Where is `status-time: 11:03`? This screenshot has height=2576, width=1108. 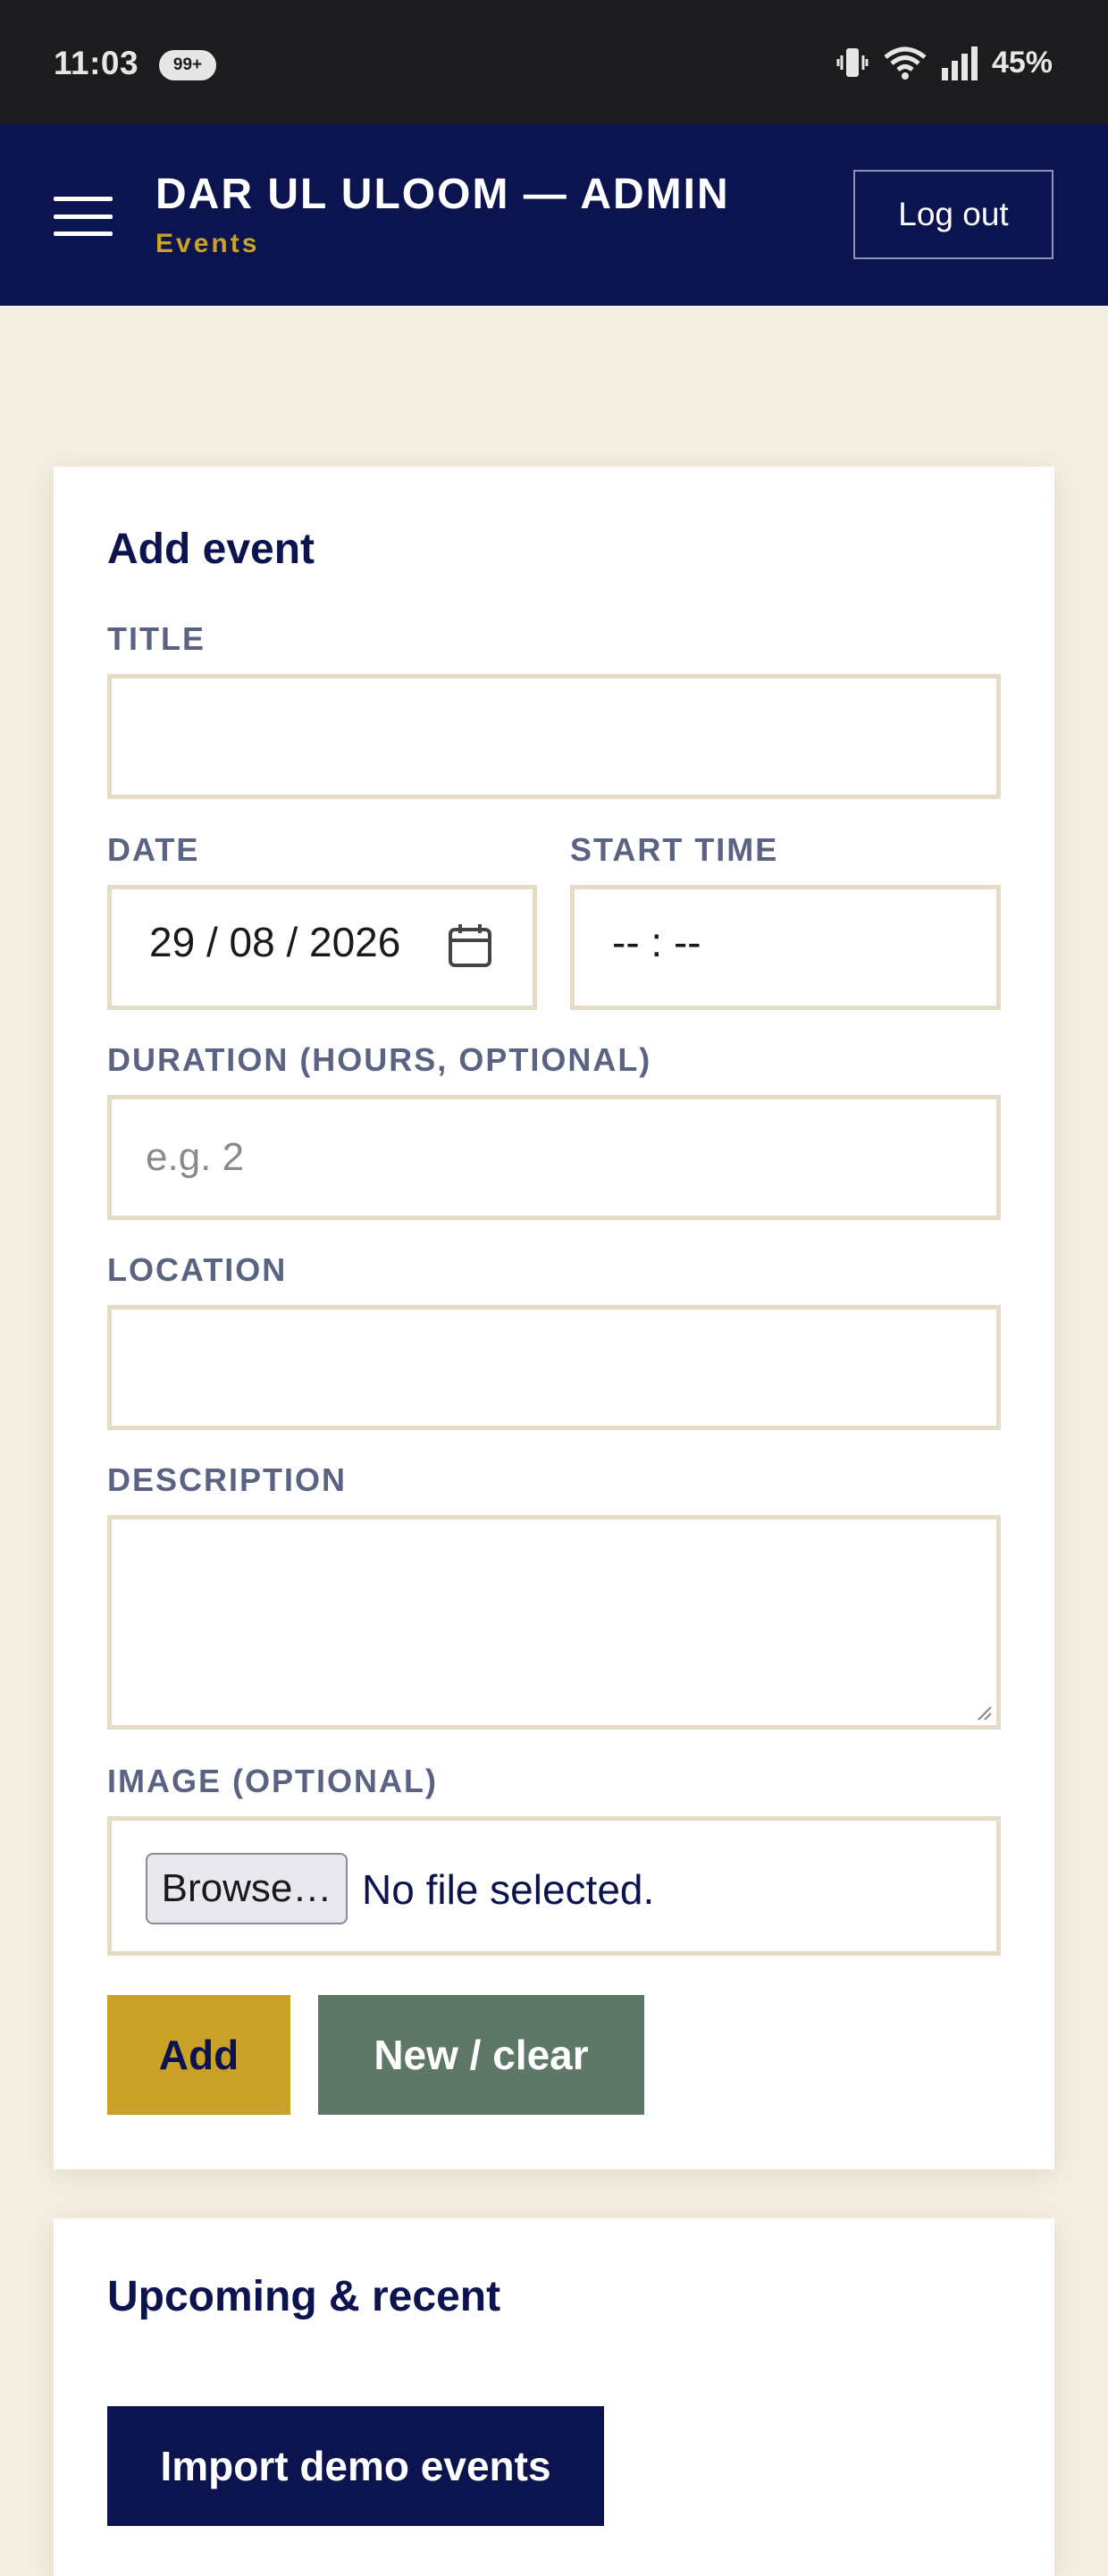
status-time: 11:03 is located at coordinates (96, 63).